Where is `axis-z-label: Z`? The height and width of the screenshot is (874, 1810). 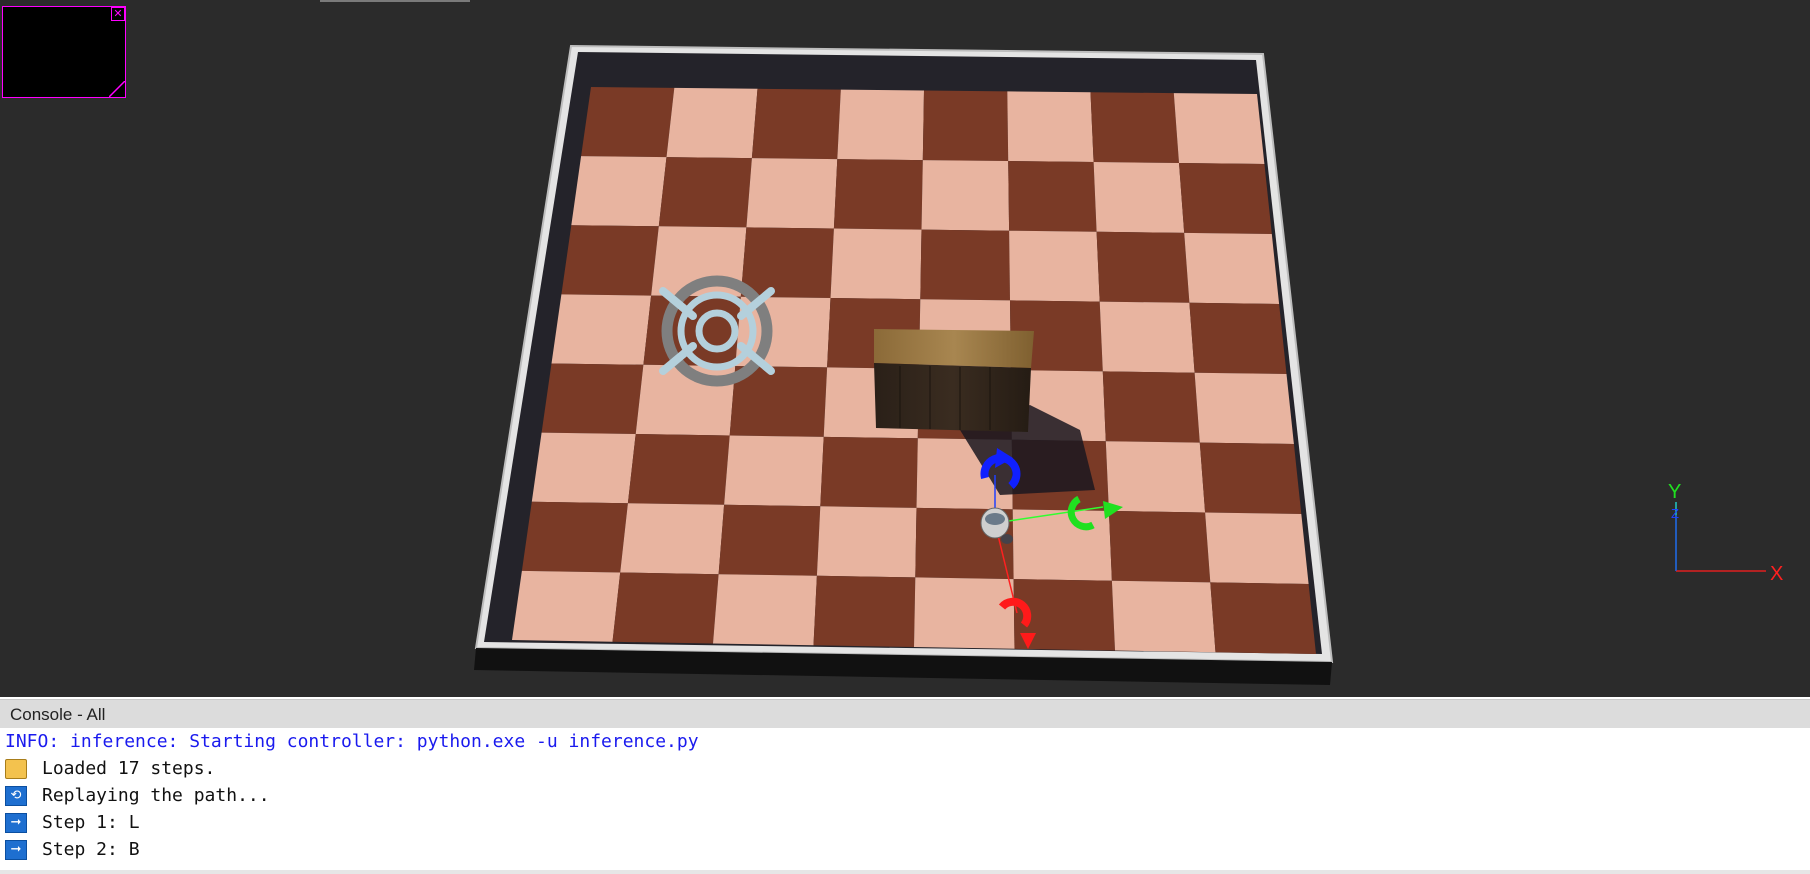
axis-z-label: Z is located at coordinates (1675, 513).